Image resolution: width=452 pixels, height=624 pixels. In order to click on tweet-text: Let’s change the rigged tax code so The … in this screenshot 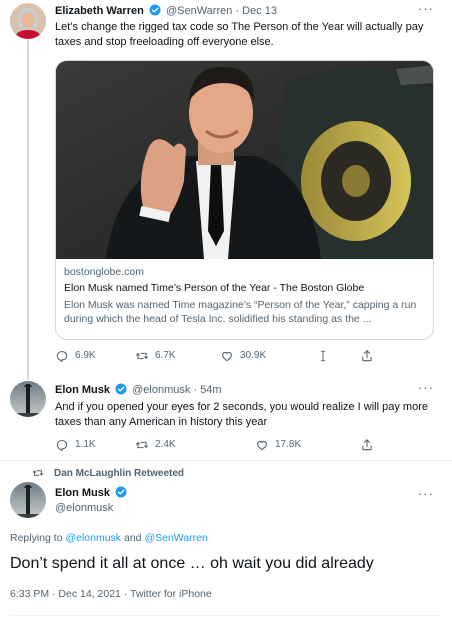, I will do `click(239, 34)`.